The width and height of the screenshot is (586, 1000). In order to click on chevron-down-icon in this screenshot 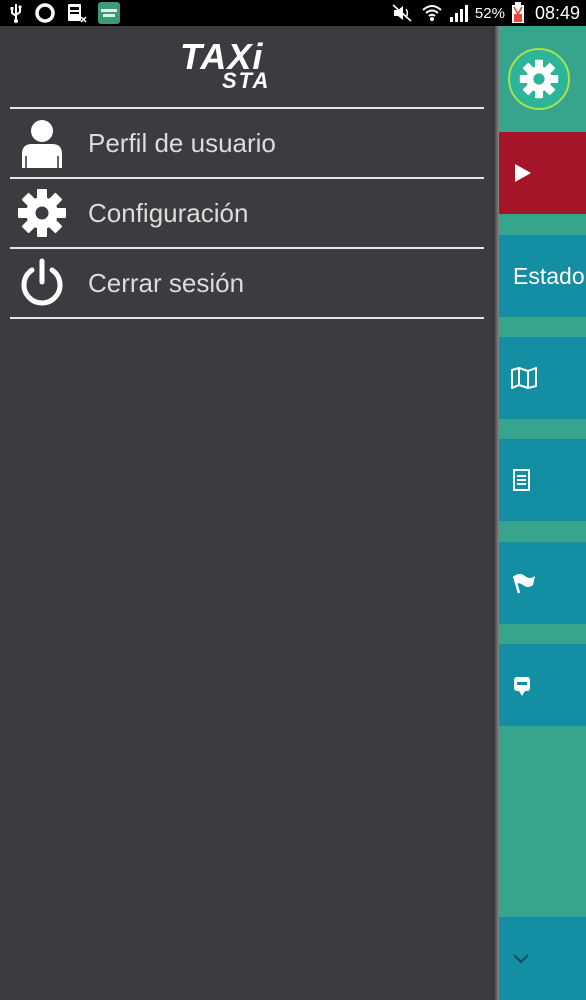, I will do `click(521, 958)`.